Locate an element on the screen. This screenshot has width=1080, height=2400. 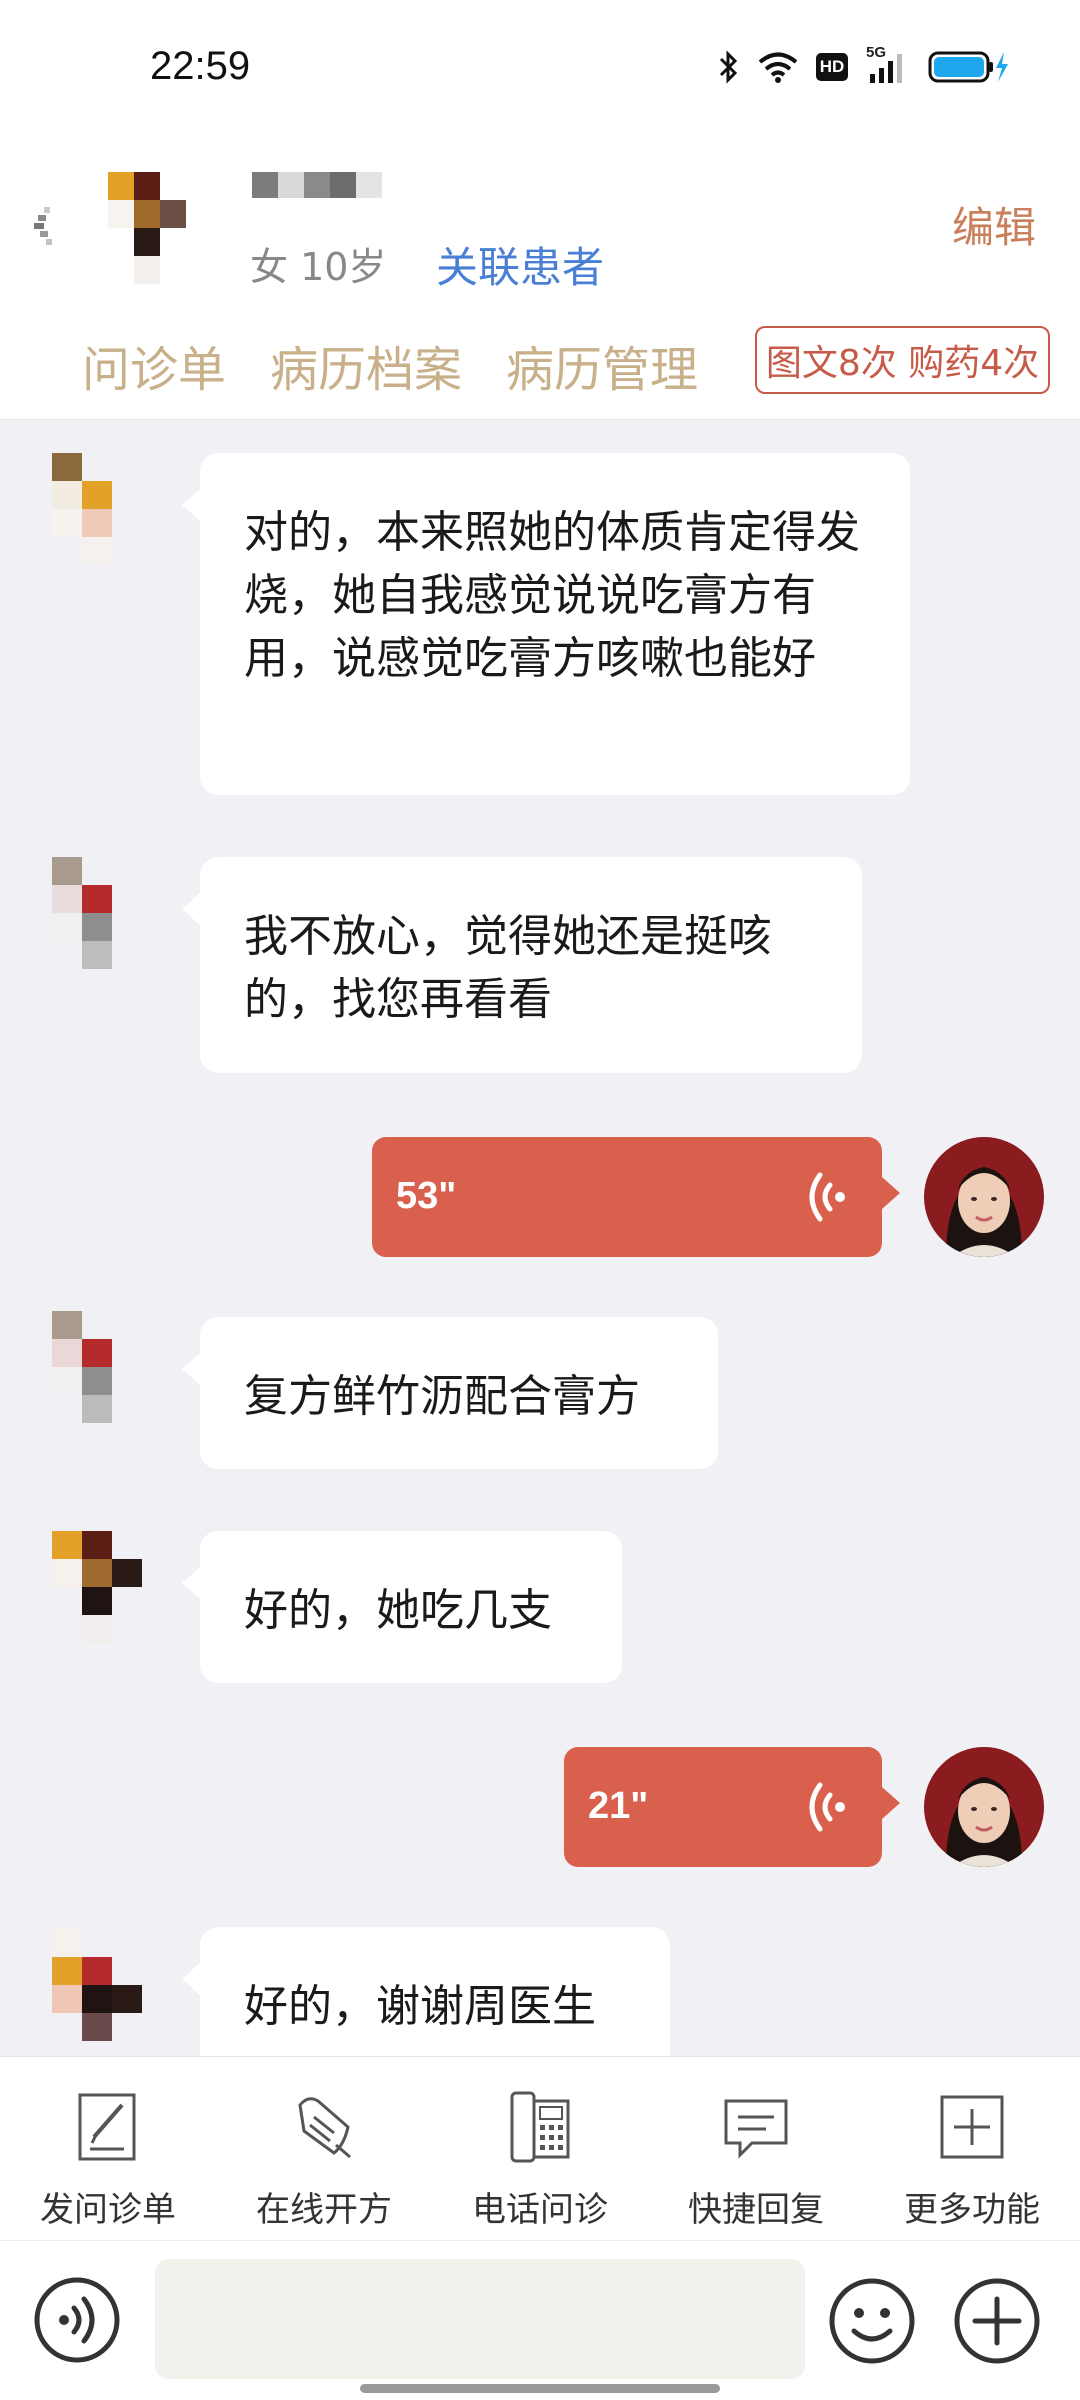
service-count-badge: 图文8次 购药4次 is located at coordinates (902, 360).